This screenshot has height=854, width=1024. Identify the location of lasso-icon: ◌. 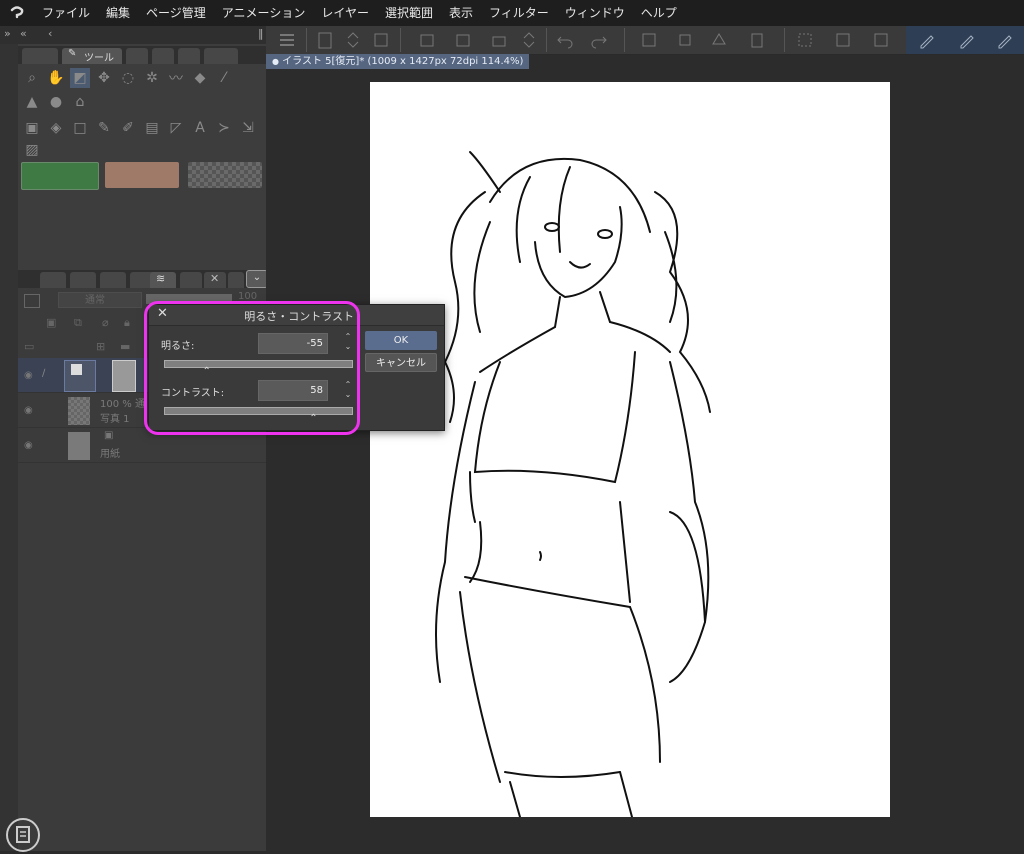
(128, 78).